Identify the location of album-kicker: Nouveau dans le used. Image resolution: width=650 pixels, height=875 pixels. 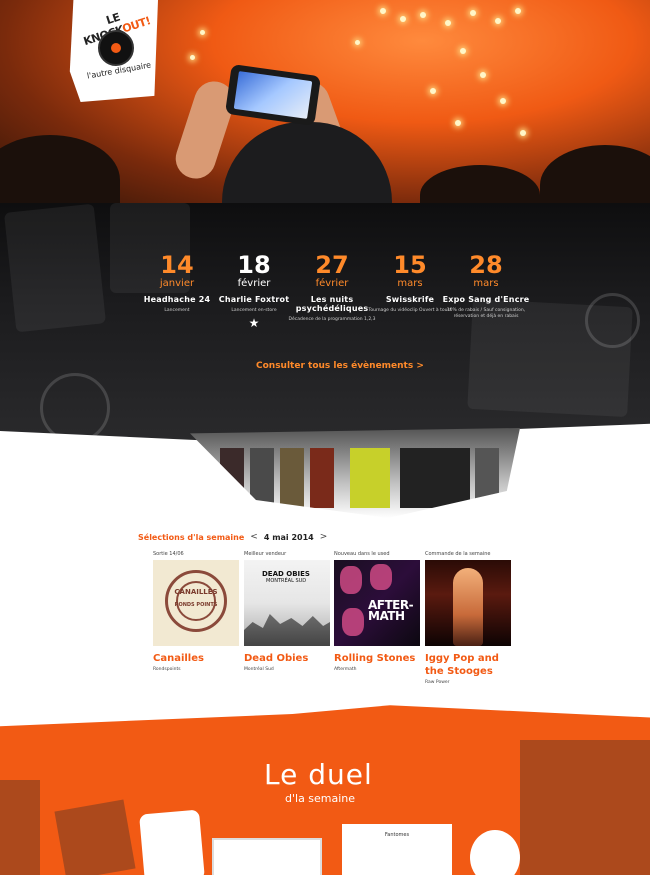
(362, 554).